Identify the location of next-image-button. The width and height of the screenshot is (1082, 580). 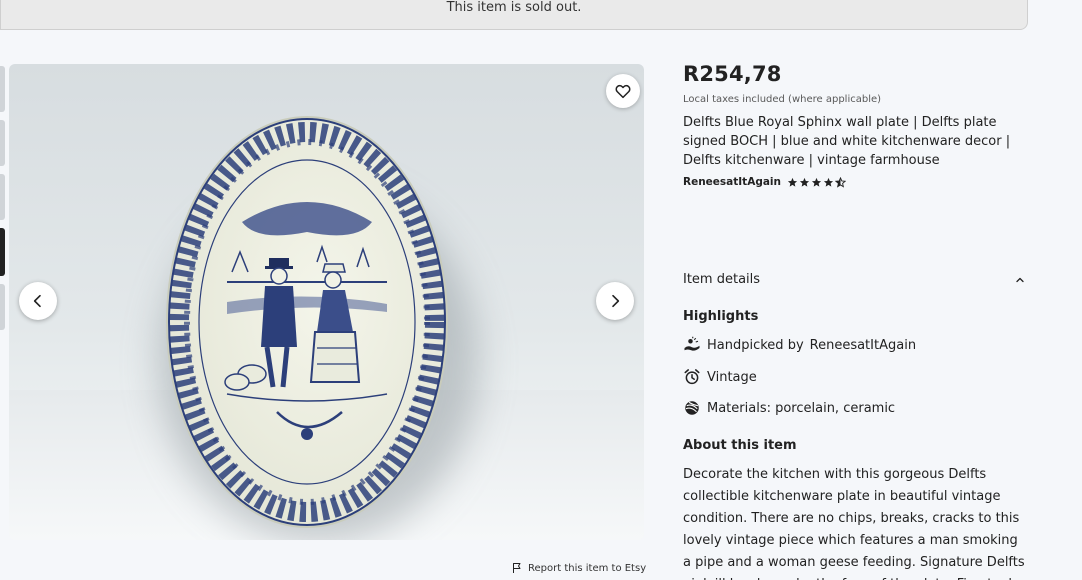
(615, 301).